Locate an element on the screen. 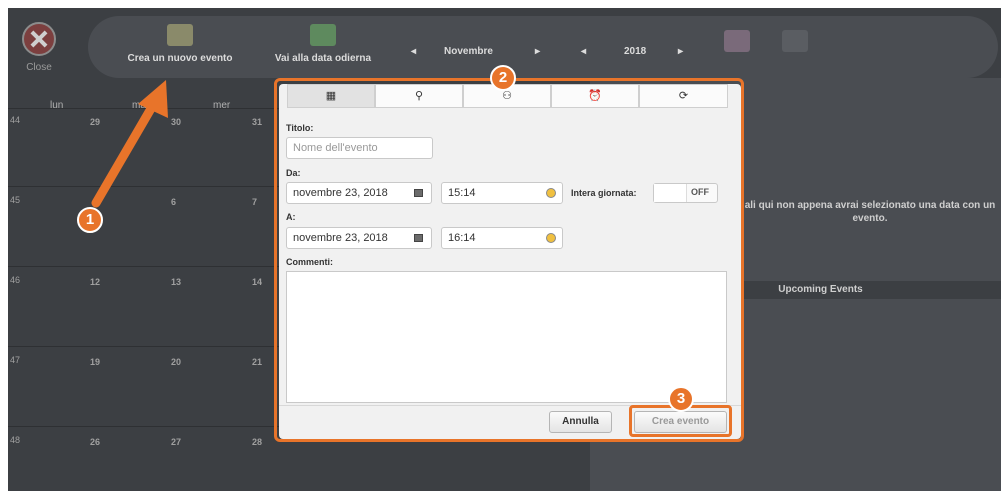 Image resolution: width=1001 pixels, height=491 pixels. close-button: Close is located at coordinates (39, 47).